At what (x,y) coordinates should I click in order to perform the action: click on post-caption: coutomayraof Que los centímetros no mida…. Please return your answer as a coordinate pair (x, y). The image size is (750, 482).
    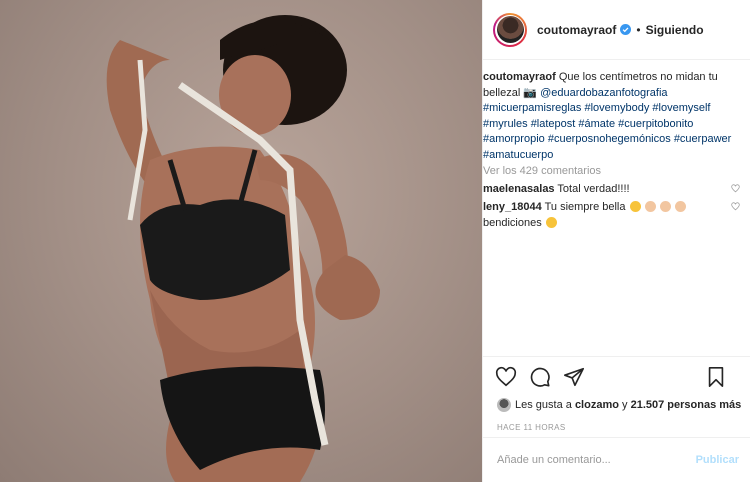
    Looking at the image, I should click on (611, 116).